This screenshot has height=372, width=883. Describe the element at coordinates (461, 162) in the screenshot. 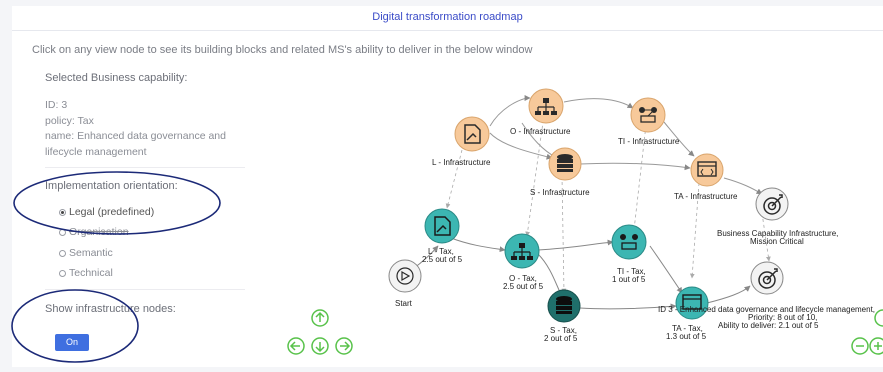

I see `label-l-infrastructure: L - Infrastructure` at that location.